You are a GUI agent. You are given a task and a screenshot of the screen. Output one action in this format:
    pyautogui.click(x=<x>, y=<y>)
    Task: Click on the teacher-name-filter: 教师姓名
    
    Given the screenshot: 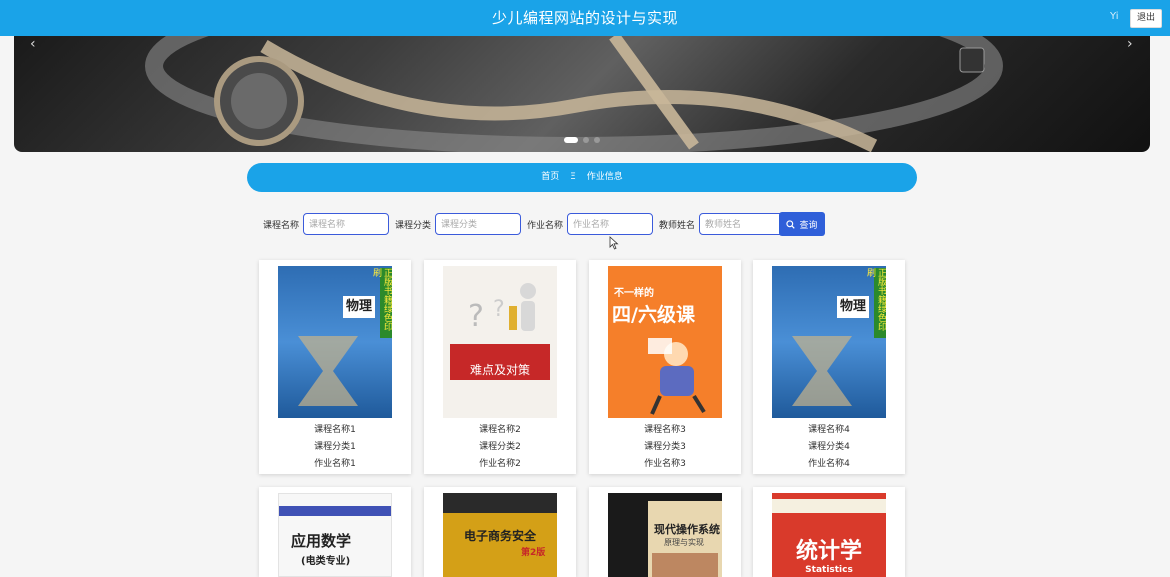 What is the action you would take?
    pyautogui.click(x=722, y=224)
    